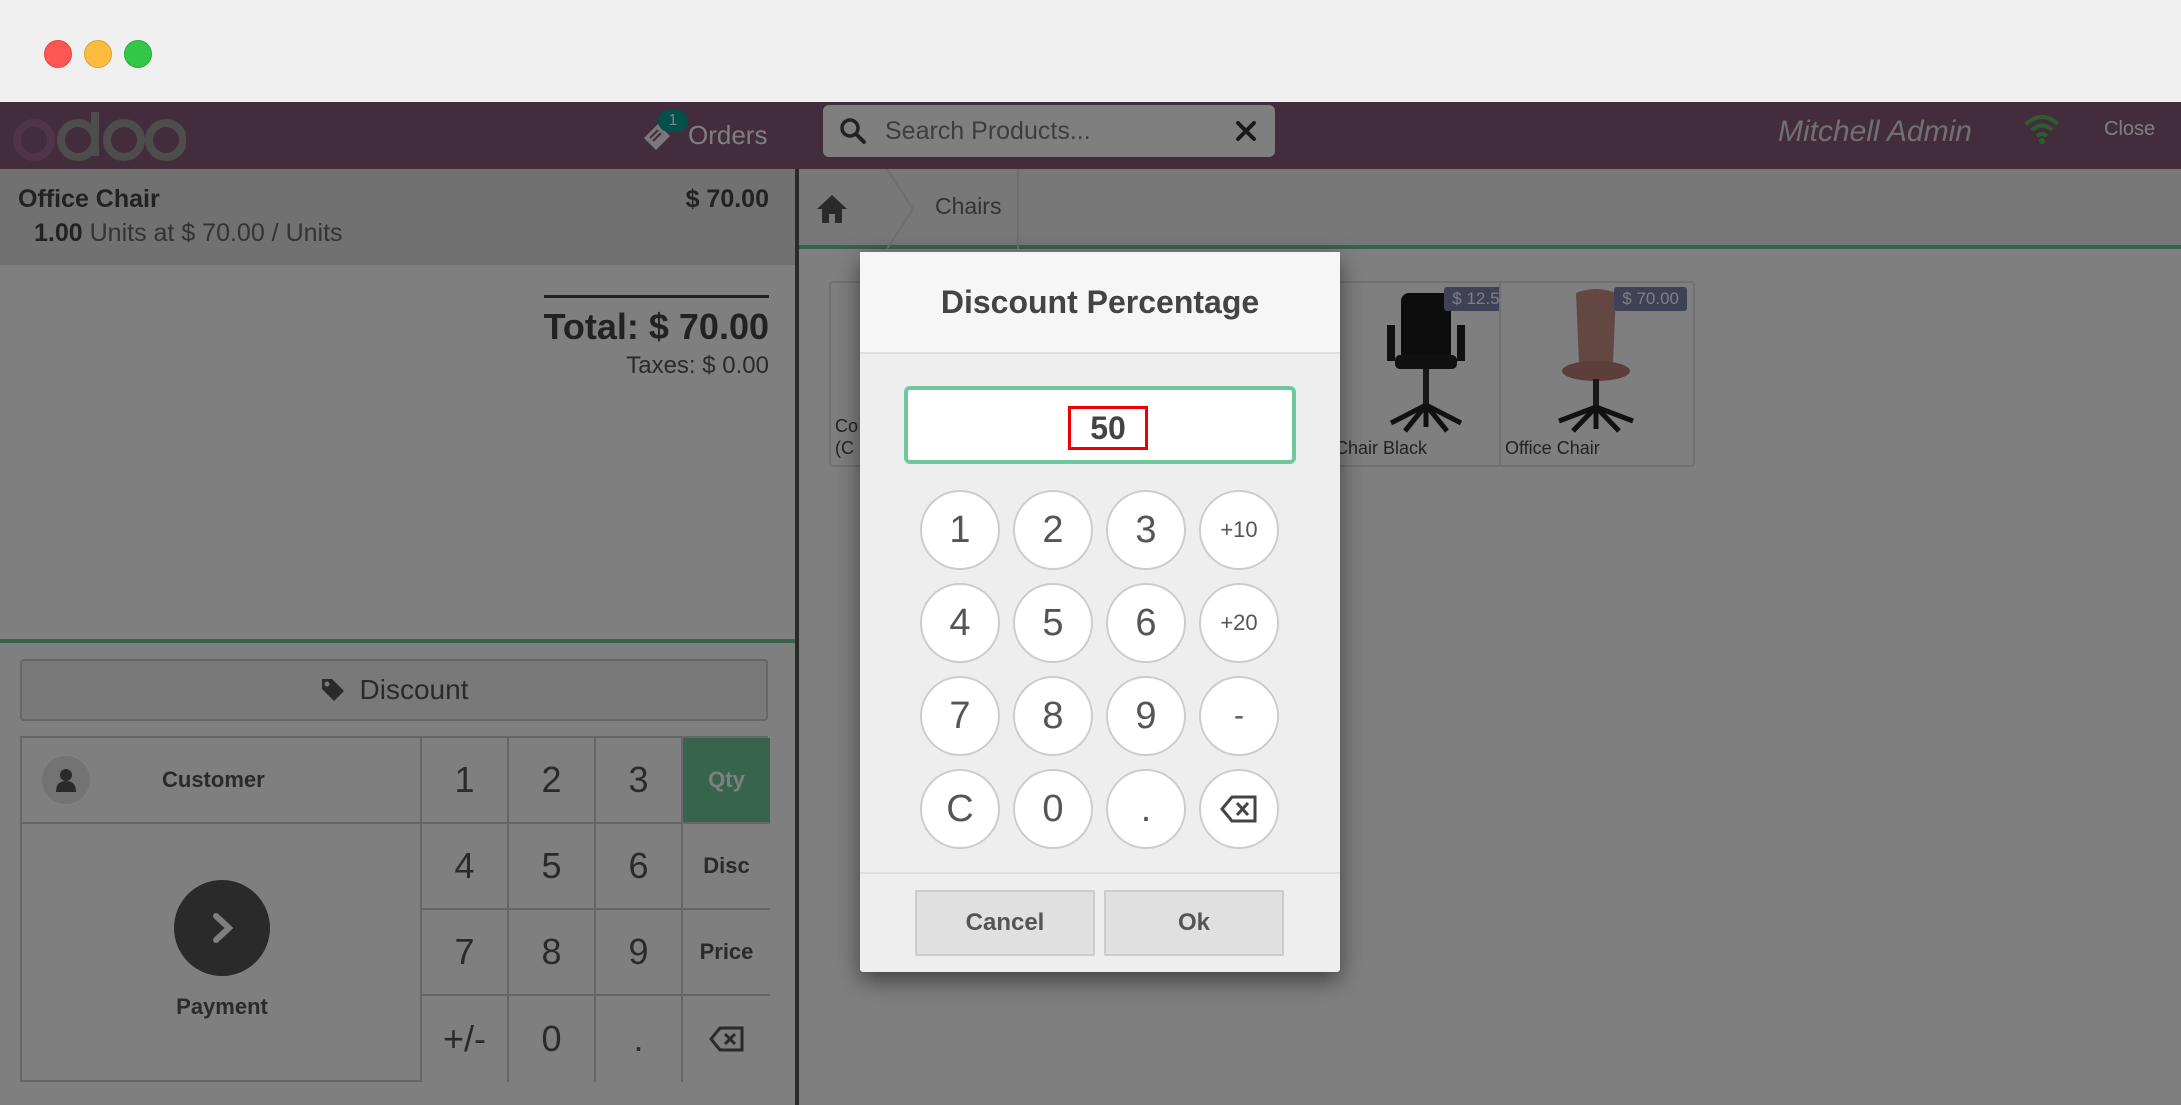 Image resolution: width=2181 pixels, height=1105 pixels. What do you see at coordinates (1194, 923) in the screenshot?
I see `ok-button: Ok` at bounding box center [1194, 923].